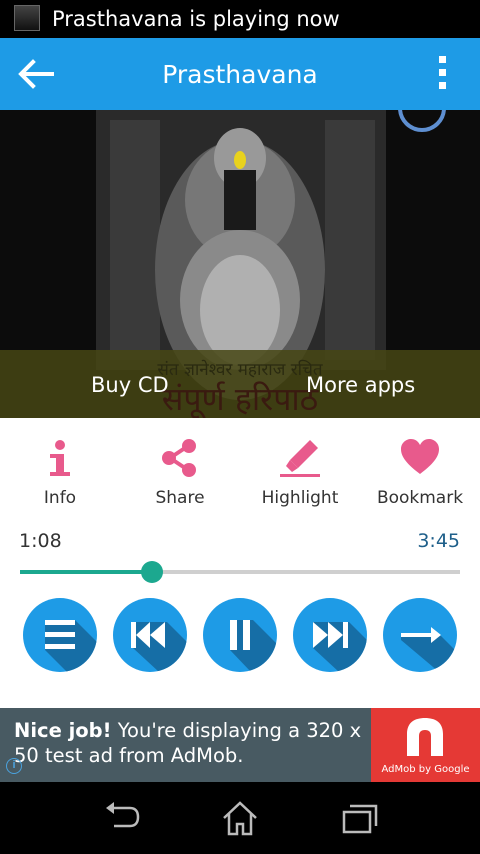 The width and height of the screenshot is (480, 854). I want to click on action-row: Info Share Highlight Bookmark, so click(240, 473).